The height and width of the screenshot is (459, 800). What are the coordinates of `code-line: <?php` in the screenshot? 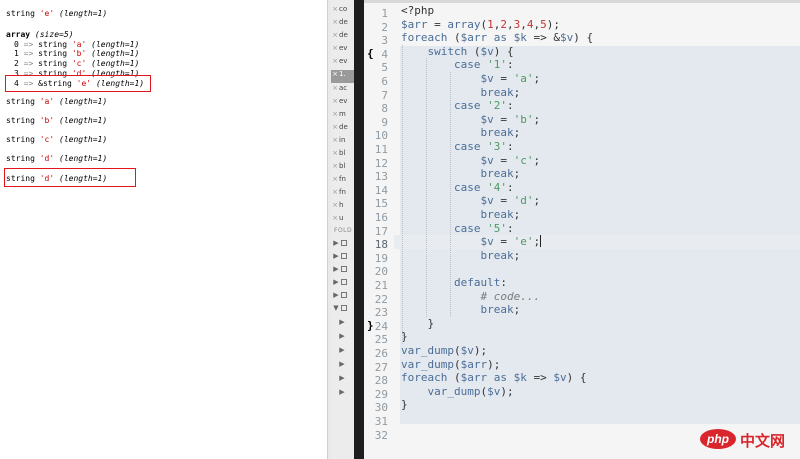 It's located at (417, 11).